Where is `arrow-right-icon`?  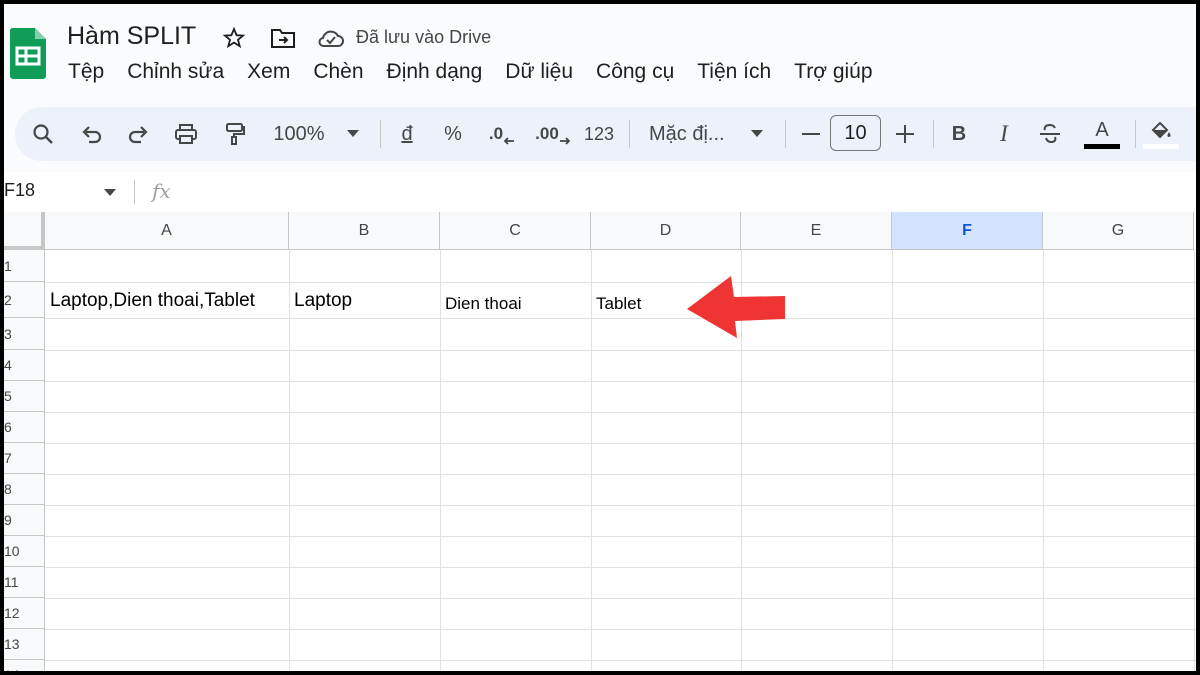
arrow-right-icon is located at coordinates (565, 141).